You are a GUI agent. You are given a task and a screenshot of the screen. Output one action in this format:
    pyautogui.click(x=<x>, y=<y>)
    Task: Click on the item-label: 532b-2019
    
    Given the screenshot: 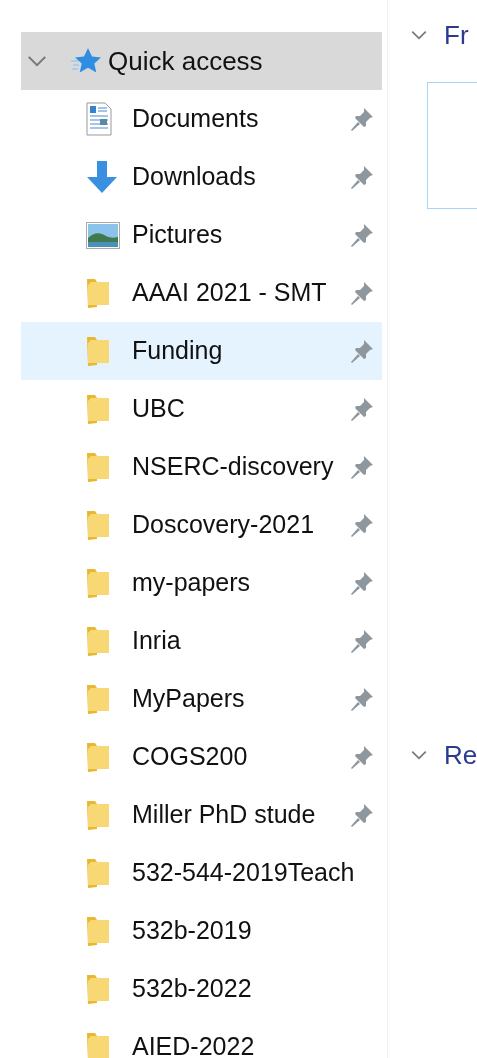 What is the action you would take?
    pyautogui.click(x=192, y=931)
    